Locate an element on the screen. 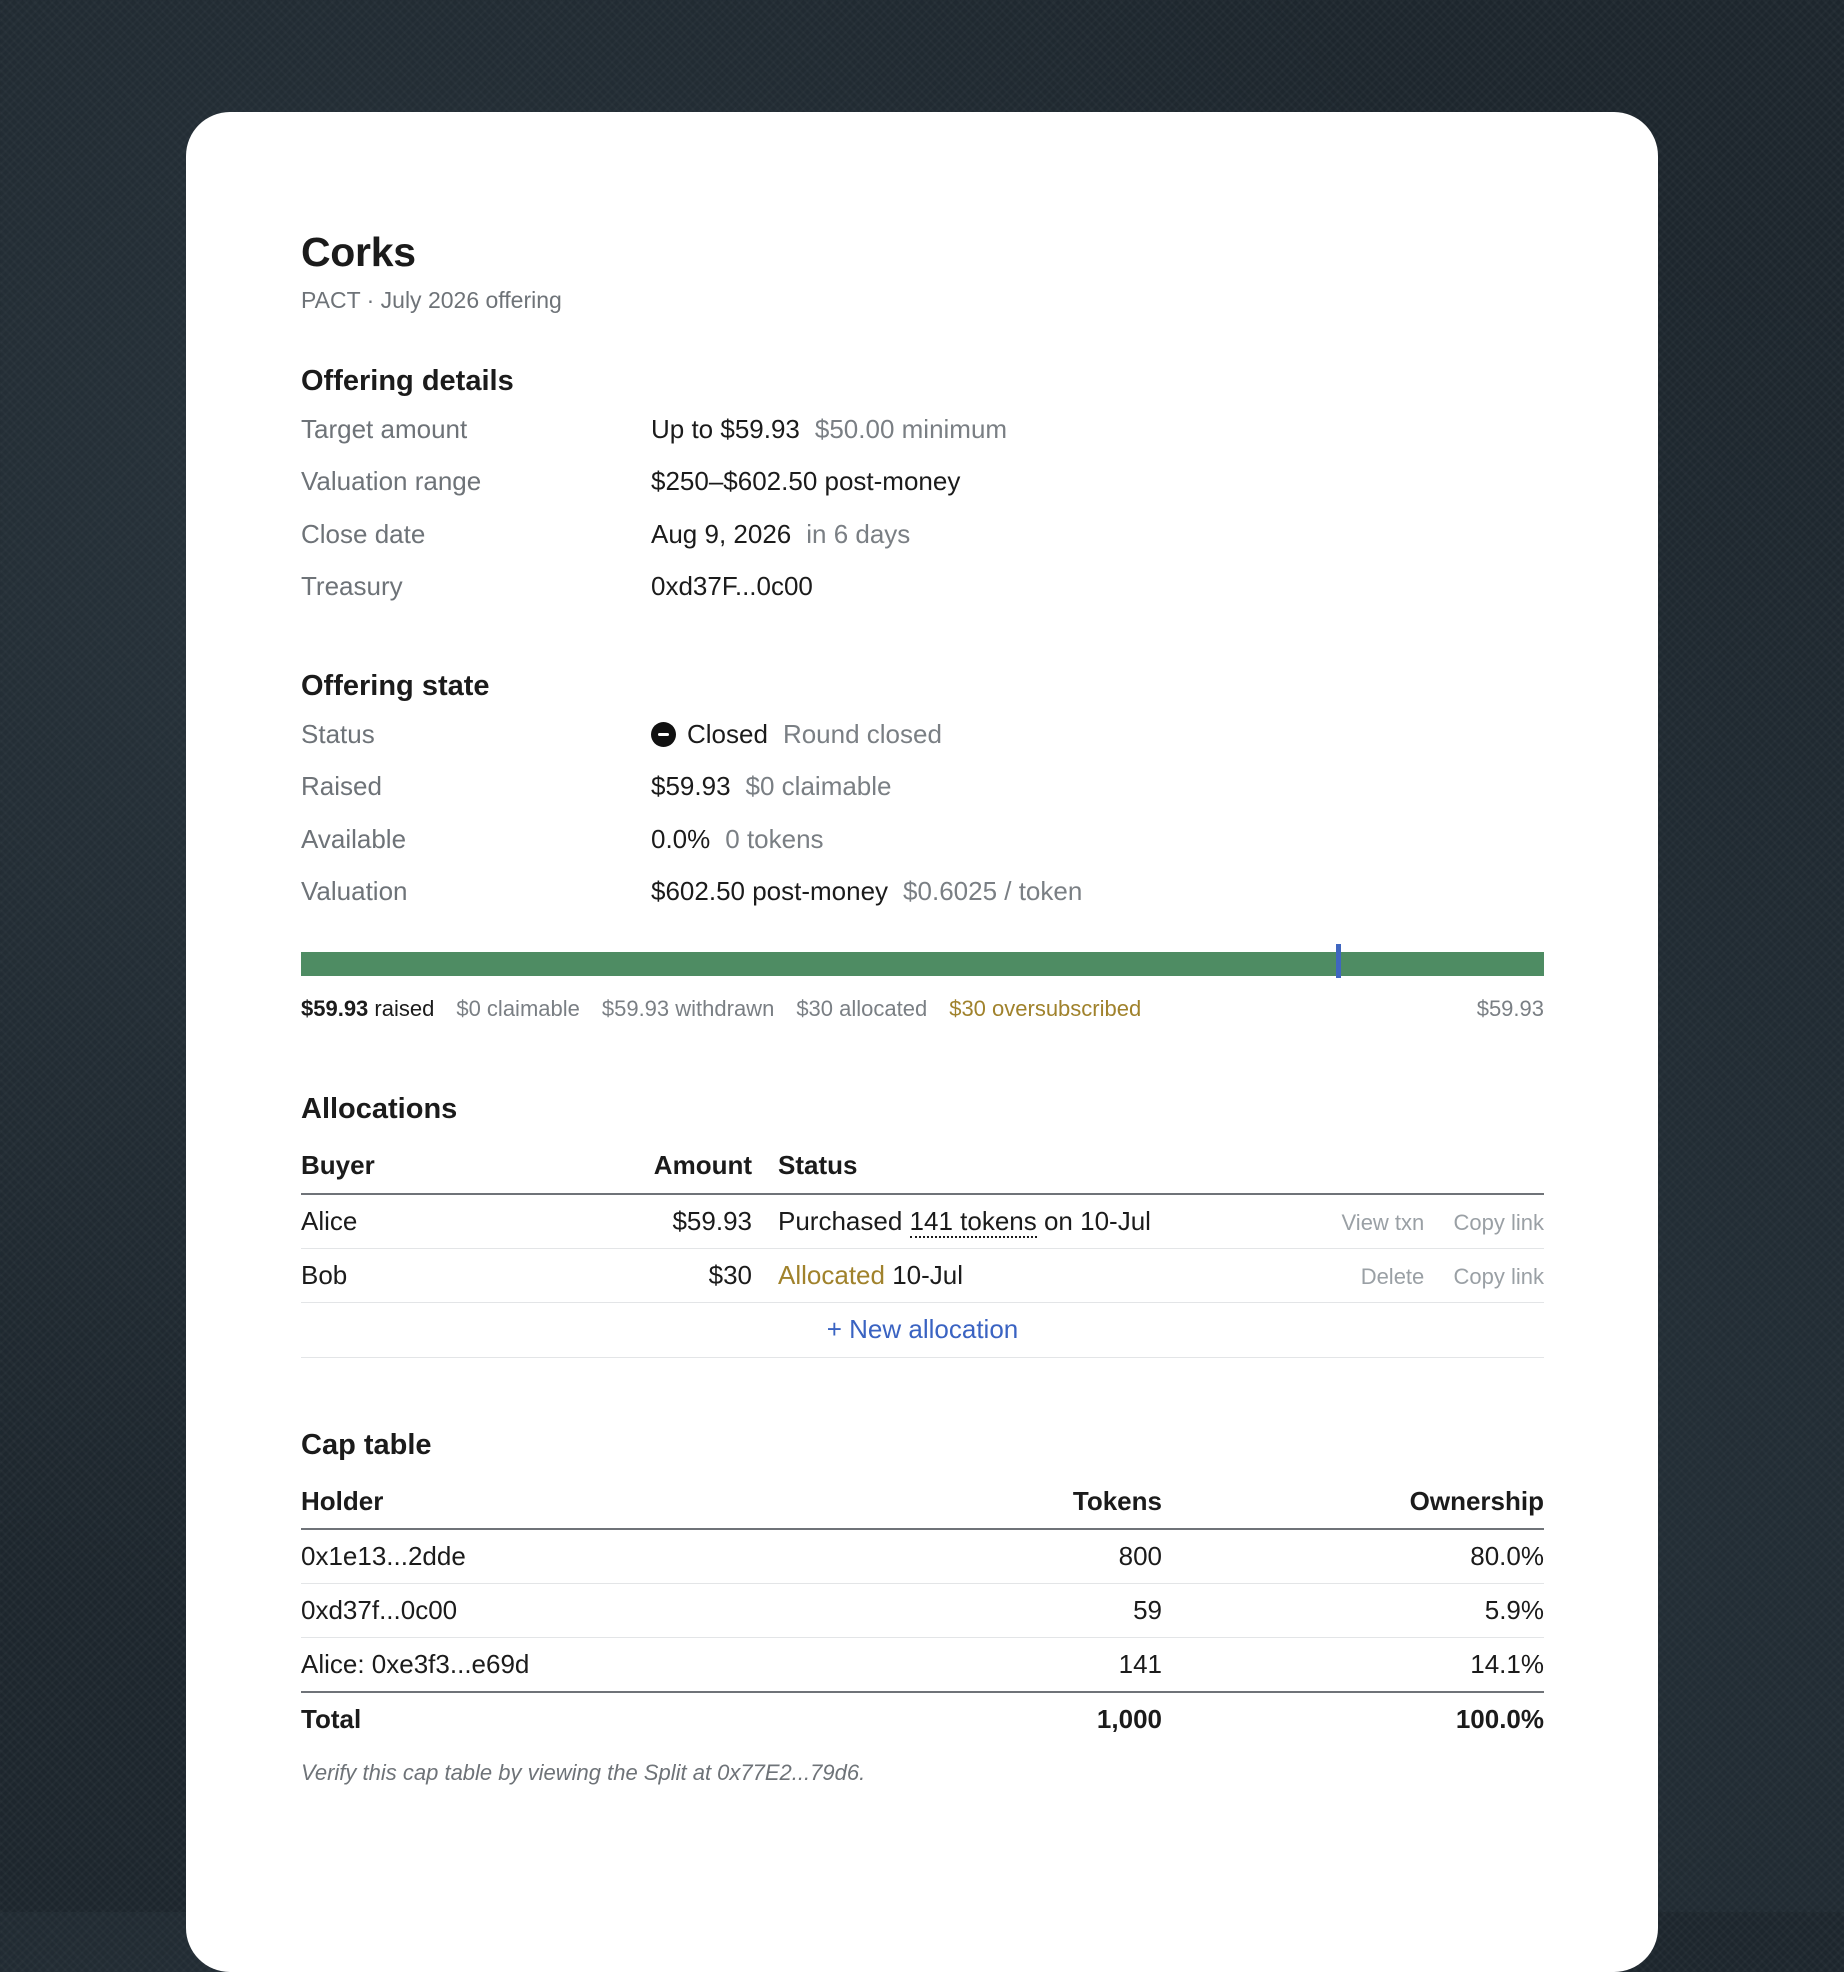 This screenshot has width=1844, height=1972. raised-label: Raised is located at coordinates (341, 786).